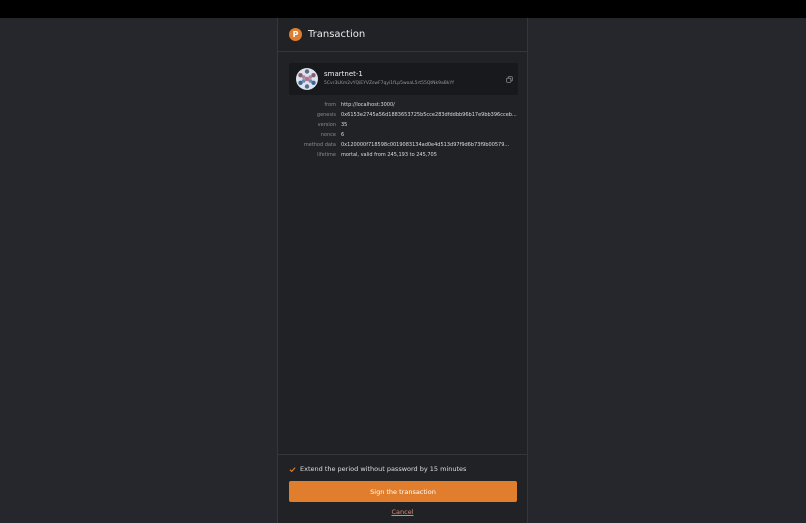  What do you see at coordinates (402, 135) in the screenshot?
I see `detail-row-nonce: nonce 6` at bounding box center [402, 135].